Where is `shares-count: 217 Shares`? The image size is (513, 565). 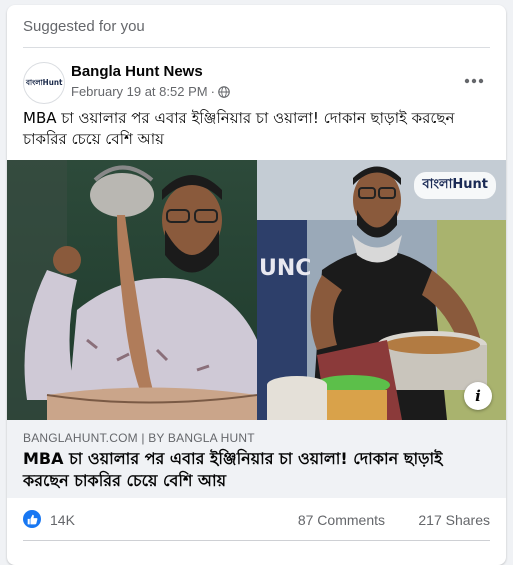
shares-count: 217 Shares is located at coordinates (454, 520).